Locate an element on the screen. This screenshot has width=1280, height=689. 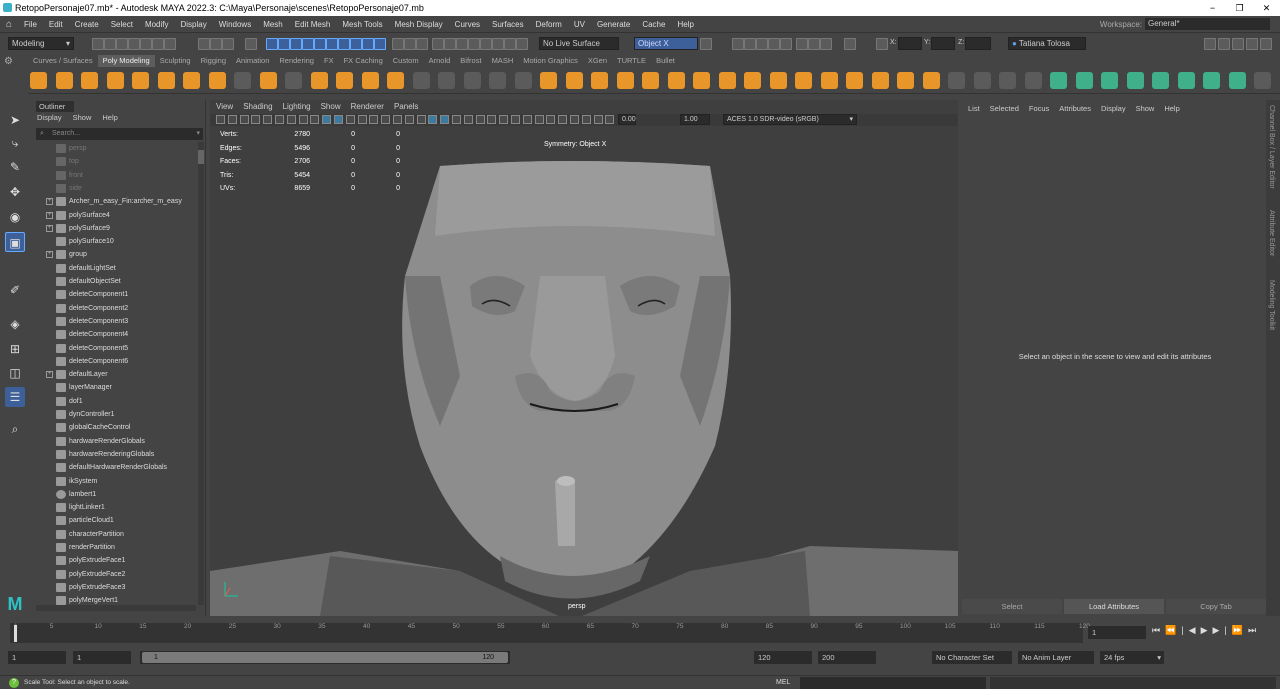
viewport-menu-view: View is located at coordinates (224, 106).